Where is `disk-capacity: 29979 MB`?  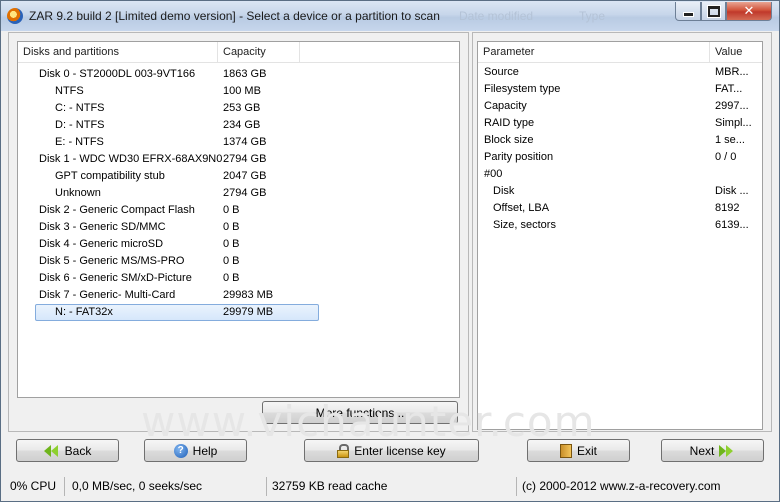
disk-capacity: 29979 MB is located at coordinates (248, 312).